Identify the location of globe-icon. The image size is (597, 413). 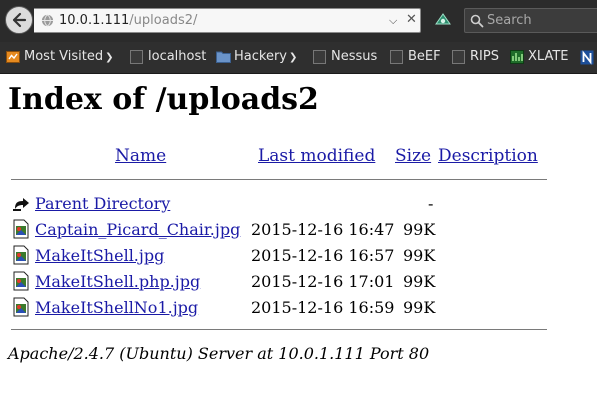
(47, 20).